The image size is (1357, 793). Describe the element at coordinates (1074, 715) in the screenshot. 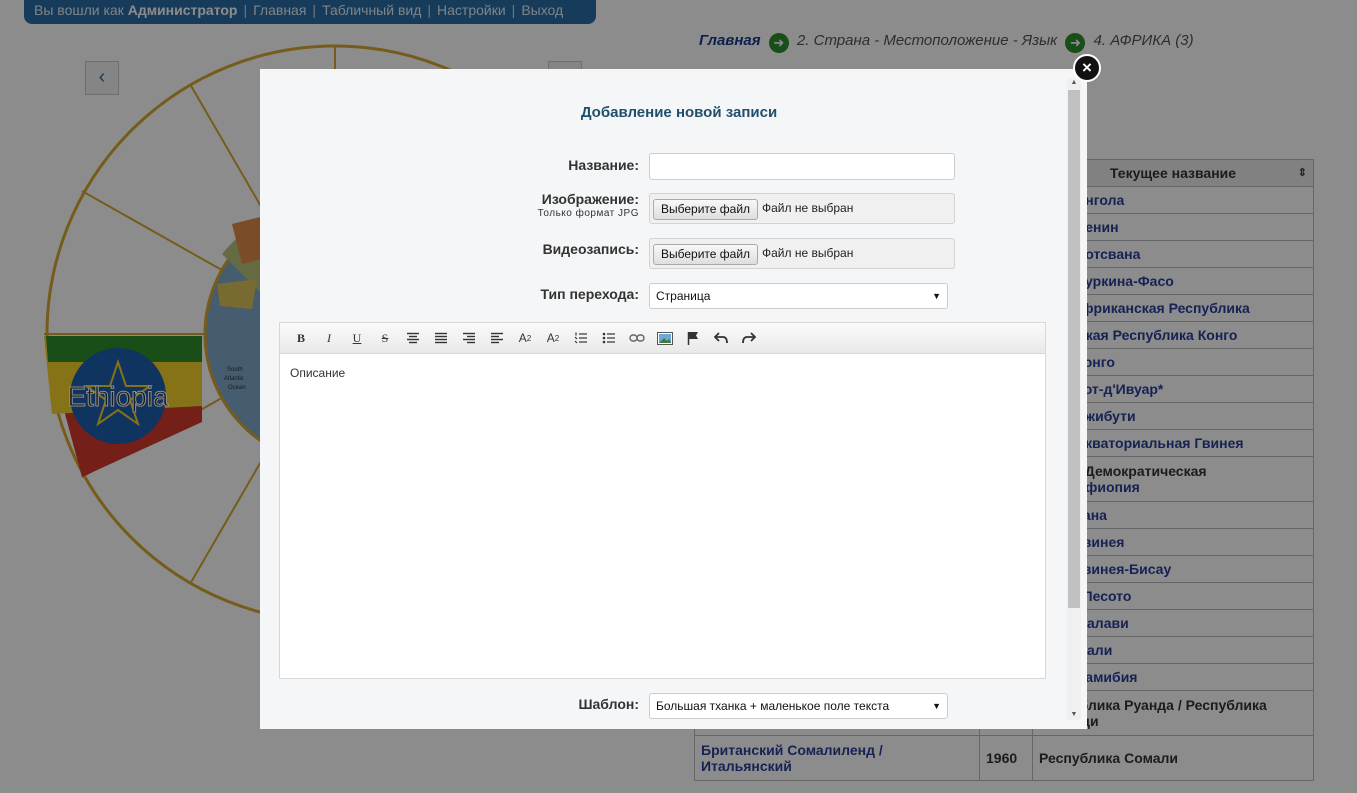

I see `scroll-down-icon: ▼` at that location.